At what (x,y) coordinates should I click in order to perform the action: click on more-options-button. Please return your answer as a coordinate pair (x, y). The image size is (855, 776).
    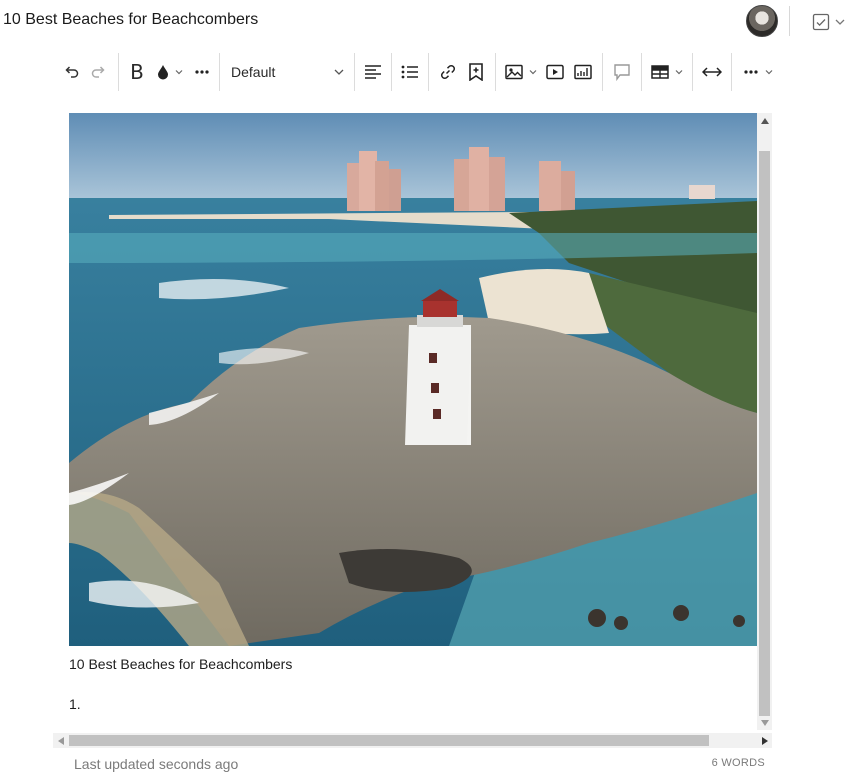
    Looking at the image, I should click on (758, 72).